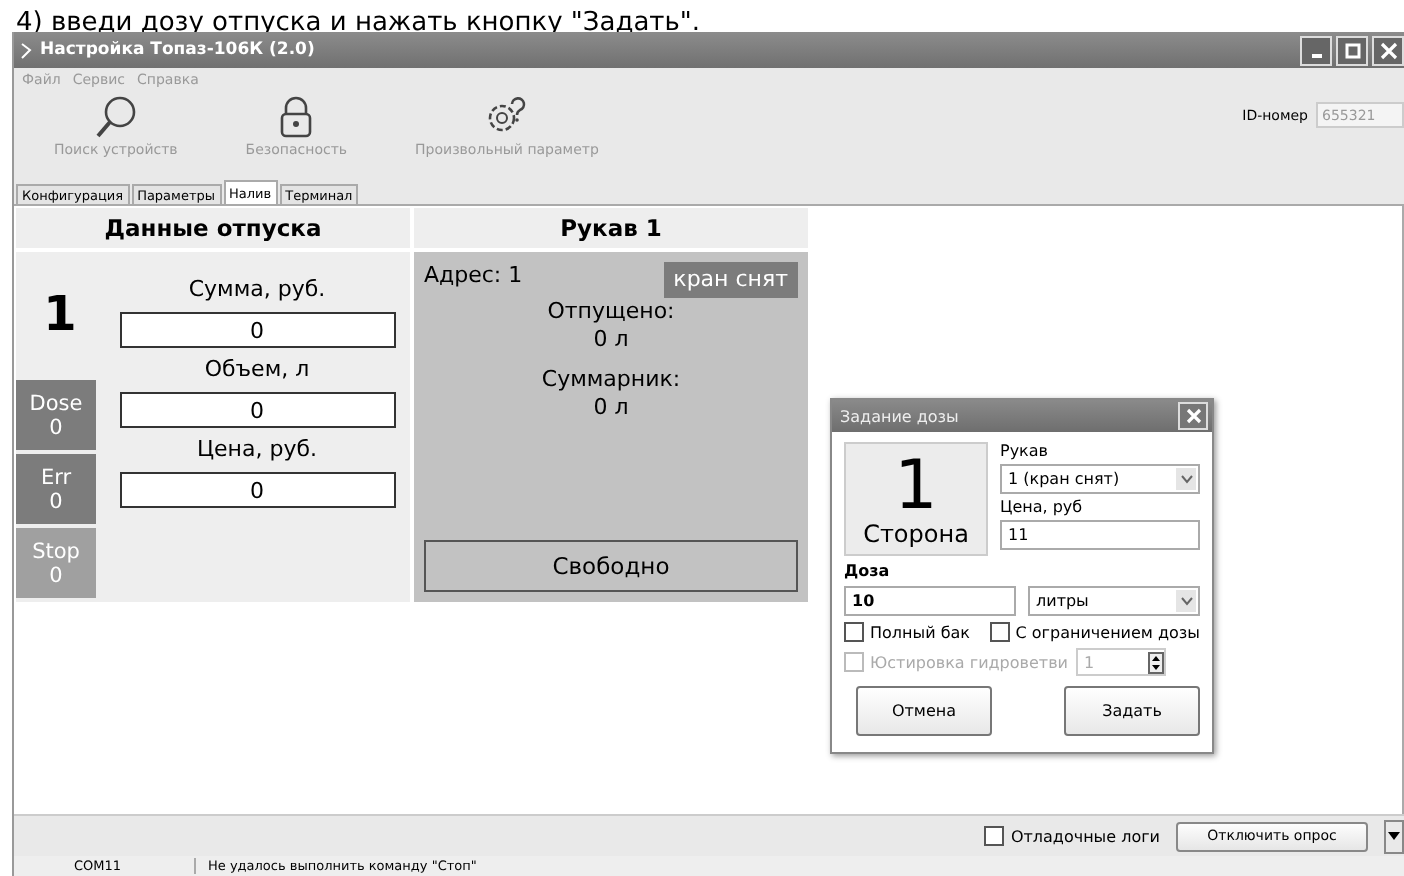 This screenshot has height=876, width=1404. Describe the element at coordinates (611, 566) in the screenshot. I see `status-field: Свободно` at that location.